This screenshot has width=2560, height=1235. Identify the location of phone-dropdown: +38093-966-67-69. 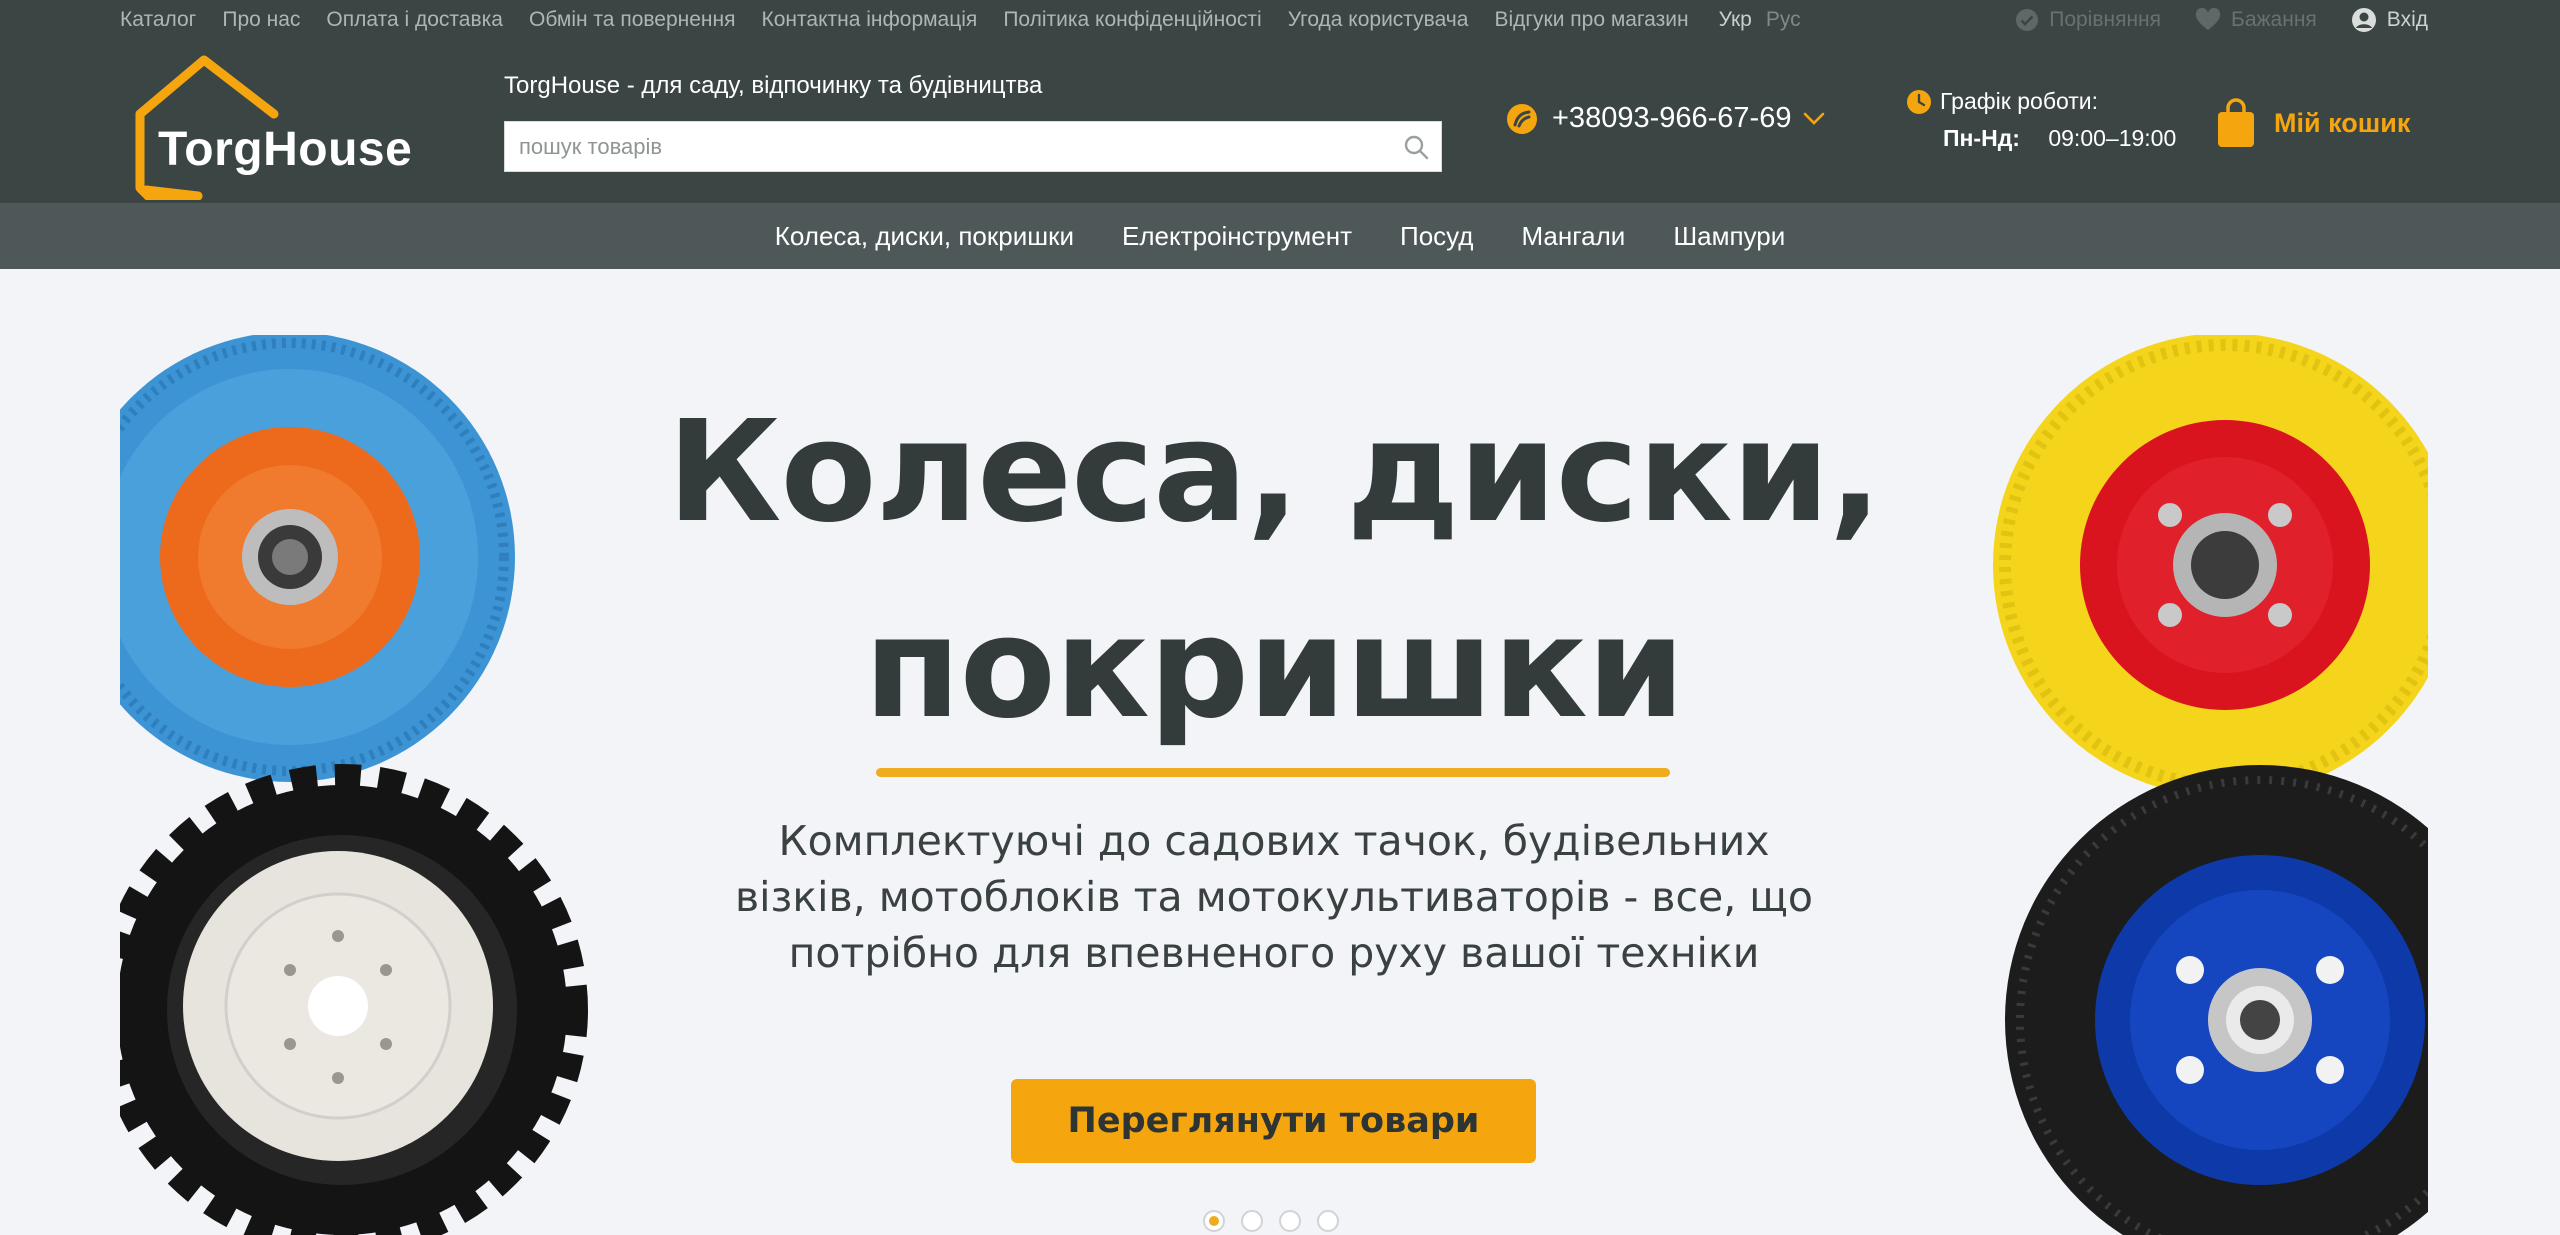
(1665, 118).